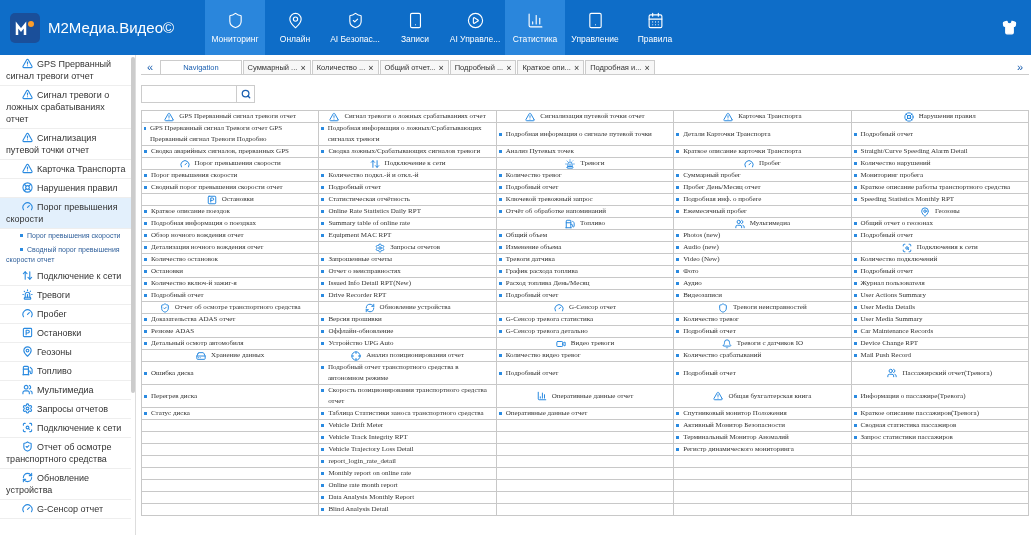 The height and width of the screenshot is (535, 1031). What do you see at coordinates (535, 27) in the screenshot?
I see `nav-item: Статистика` at bounding box center [535, 27].